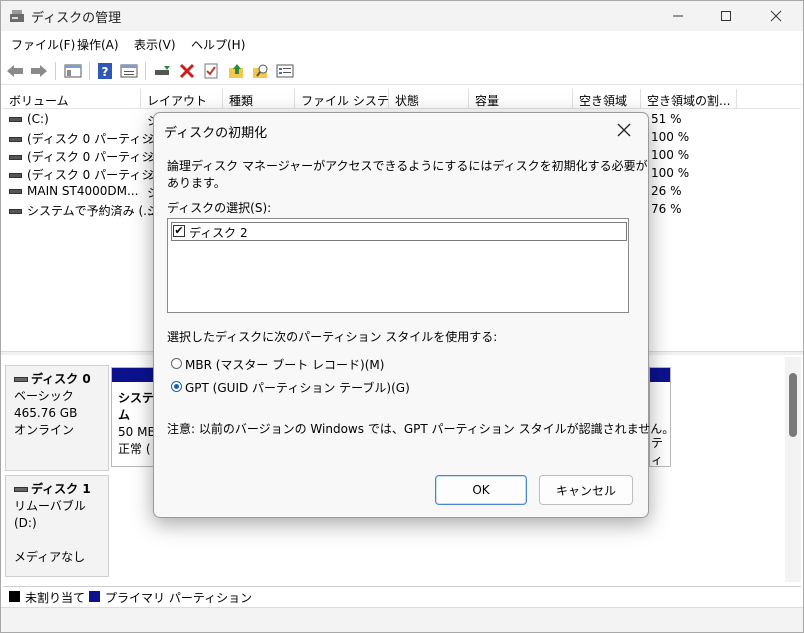  I want to click on partition-size: 50 MB, so click(137, 432).